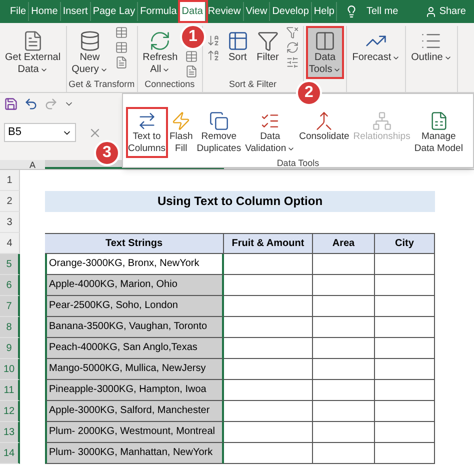  What do you see at coordinates (134, 411) in the screenshot?
I see `table-cell: Apple-3000KG, Salford, Manchester` at bounding box center [134, 411].